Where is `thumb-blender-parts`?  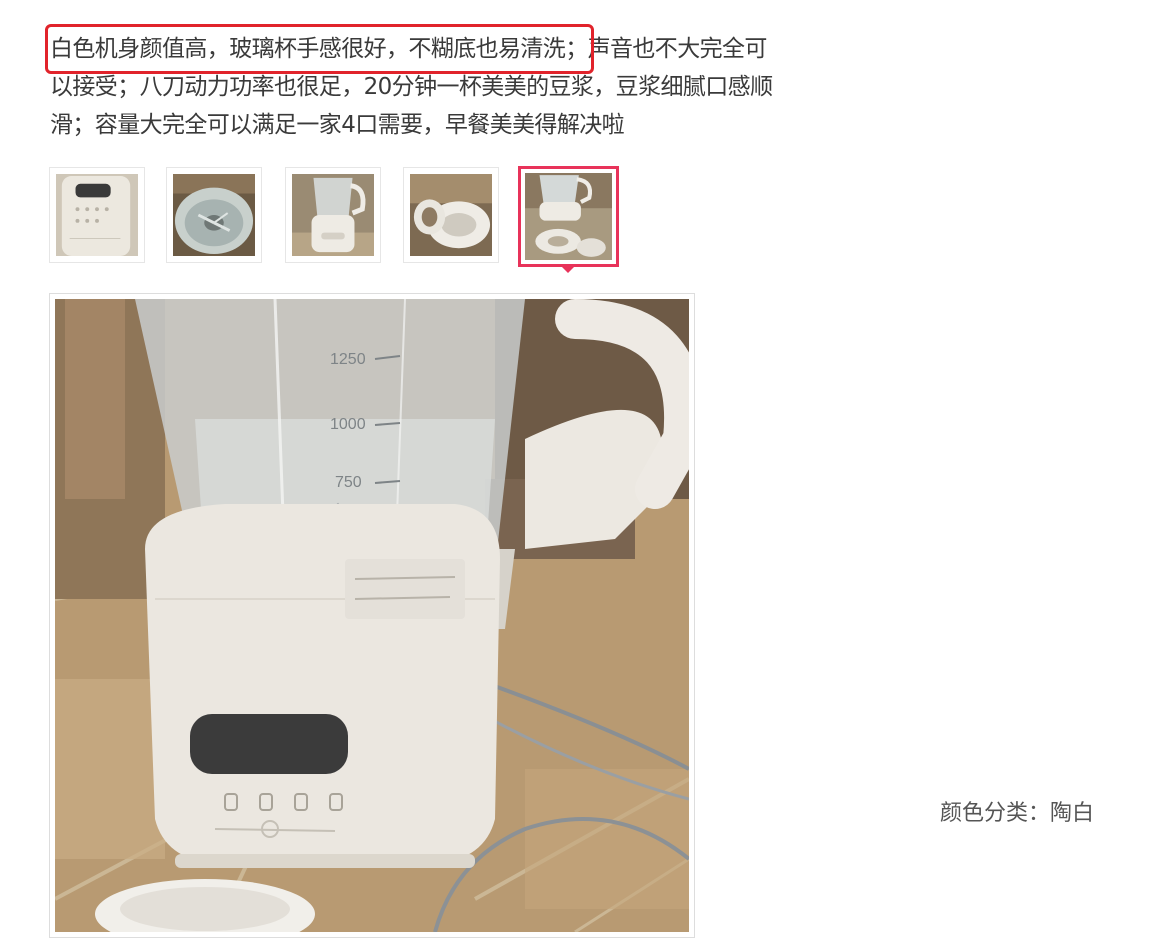
thumb-blender-parts is located at coordinates (451, 215).